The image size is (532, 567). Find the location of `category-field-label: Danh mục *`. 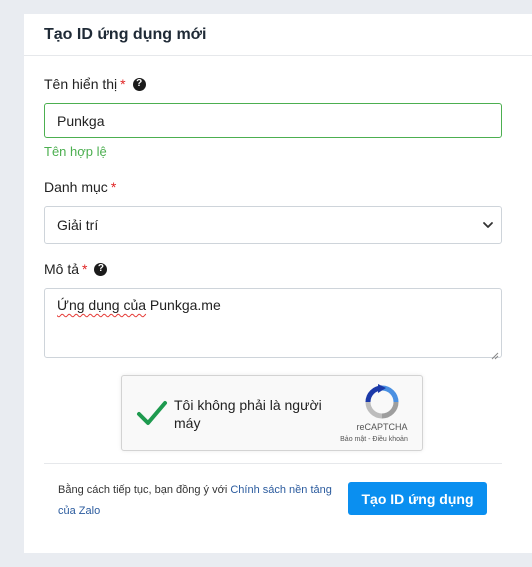

category-field-label: Danh mục * is located at coordinates (80, 187).